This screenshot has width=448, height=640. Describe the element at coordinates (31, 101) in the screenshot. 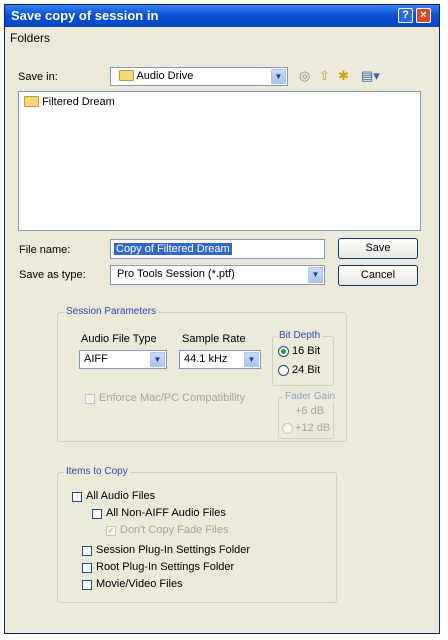

I see `folder-icon` at that location.